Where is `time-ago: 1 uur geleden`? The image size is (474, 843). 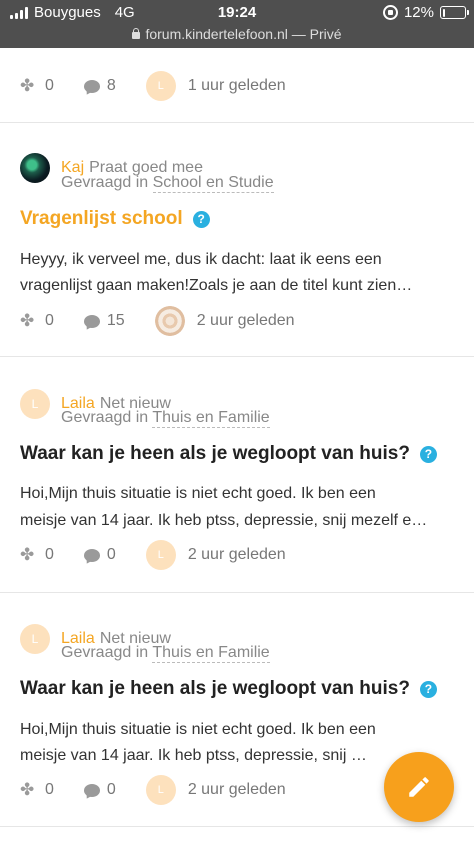
time-ago: 1 uur geleden is located at coordinates (236, 85).